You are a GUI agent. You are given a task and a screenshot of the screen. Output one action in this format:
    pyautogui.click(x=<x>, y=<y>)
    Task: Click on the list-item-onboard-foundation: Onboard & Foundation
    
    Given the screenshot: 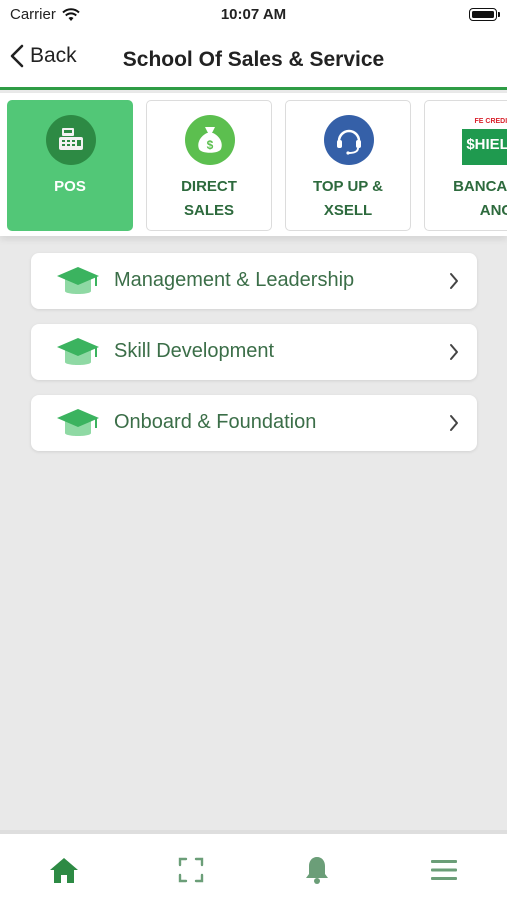 What is the action you would take?
    pyautogui.click(x=254, y=423)
    